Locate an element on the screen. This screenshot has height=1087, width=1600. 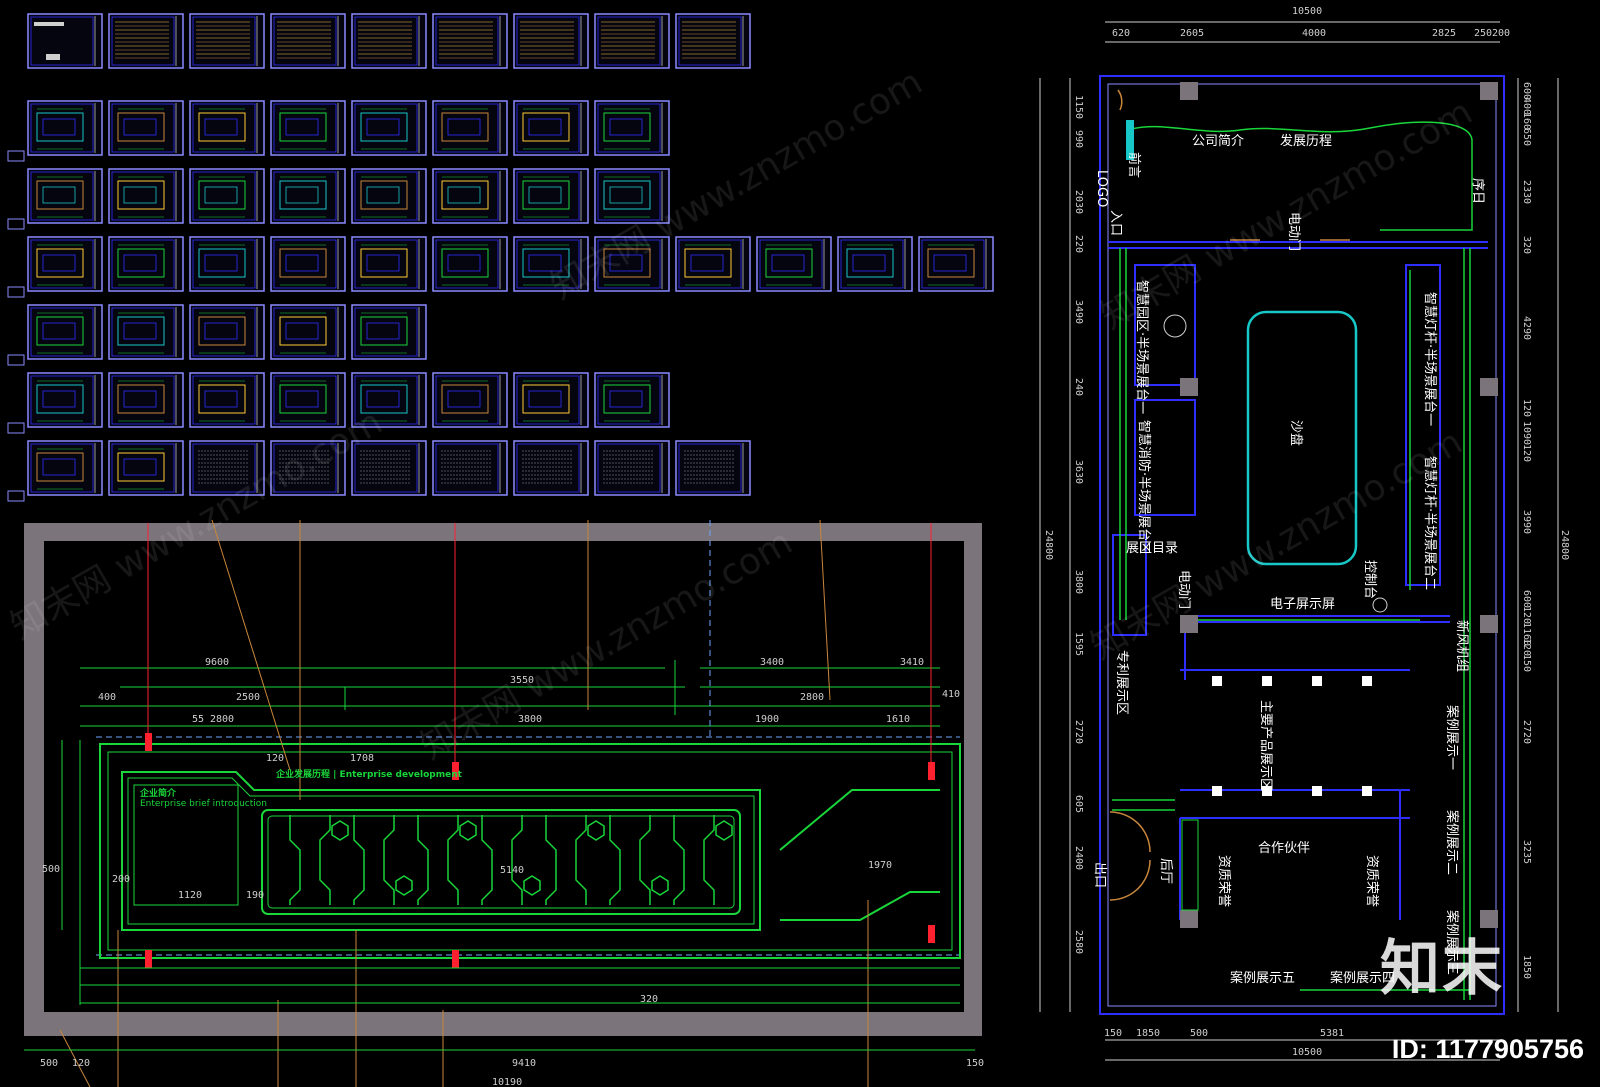
dim-190: 190 is located at coordinates (255, 895).